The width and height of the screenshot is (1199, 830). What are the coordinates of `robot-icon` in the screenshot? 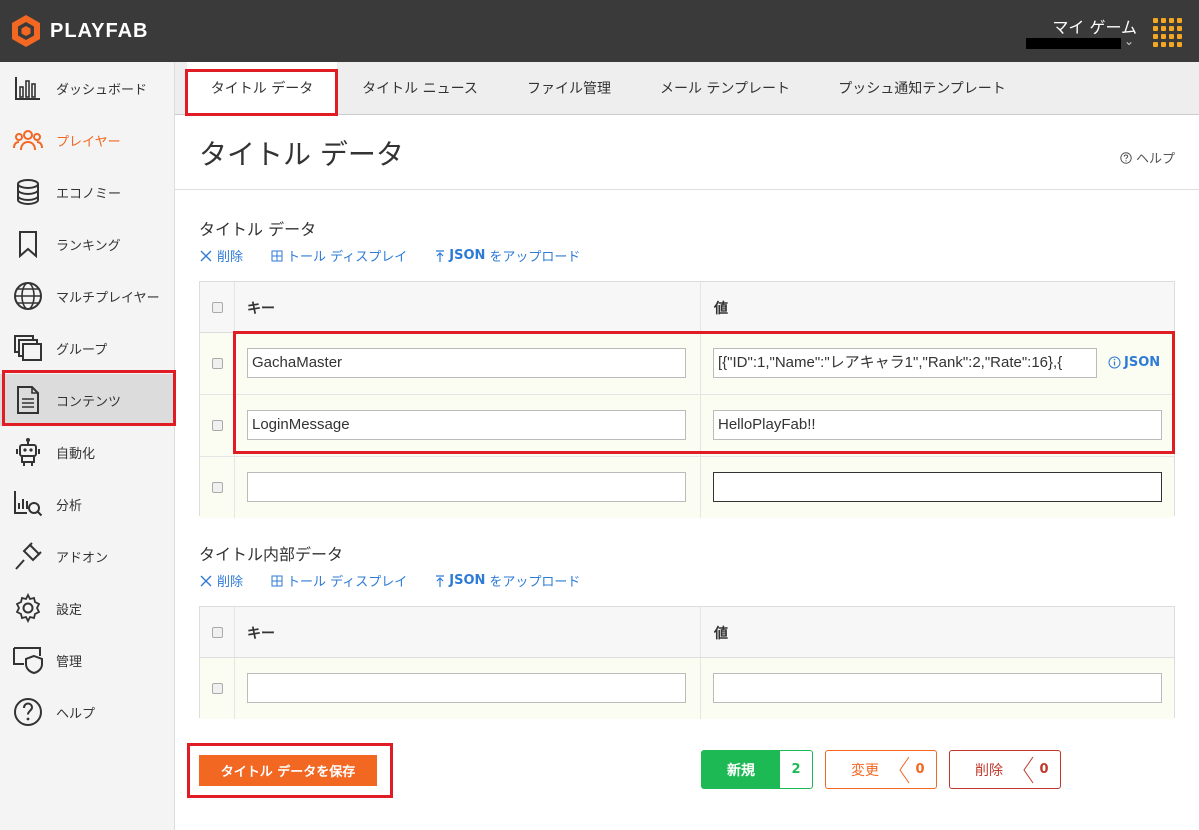 It's located at (28, 452).